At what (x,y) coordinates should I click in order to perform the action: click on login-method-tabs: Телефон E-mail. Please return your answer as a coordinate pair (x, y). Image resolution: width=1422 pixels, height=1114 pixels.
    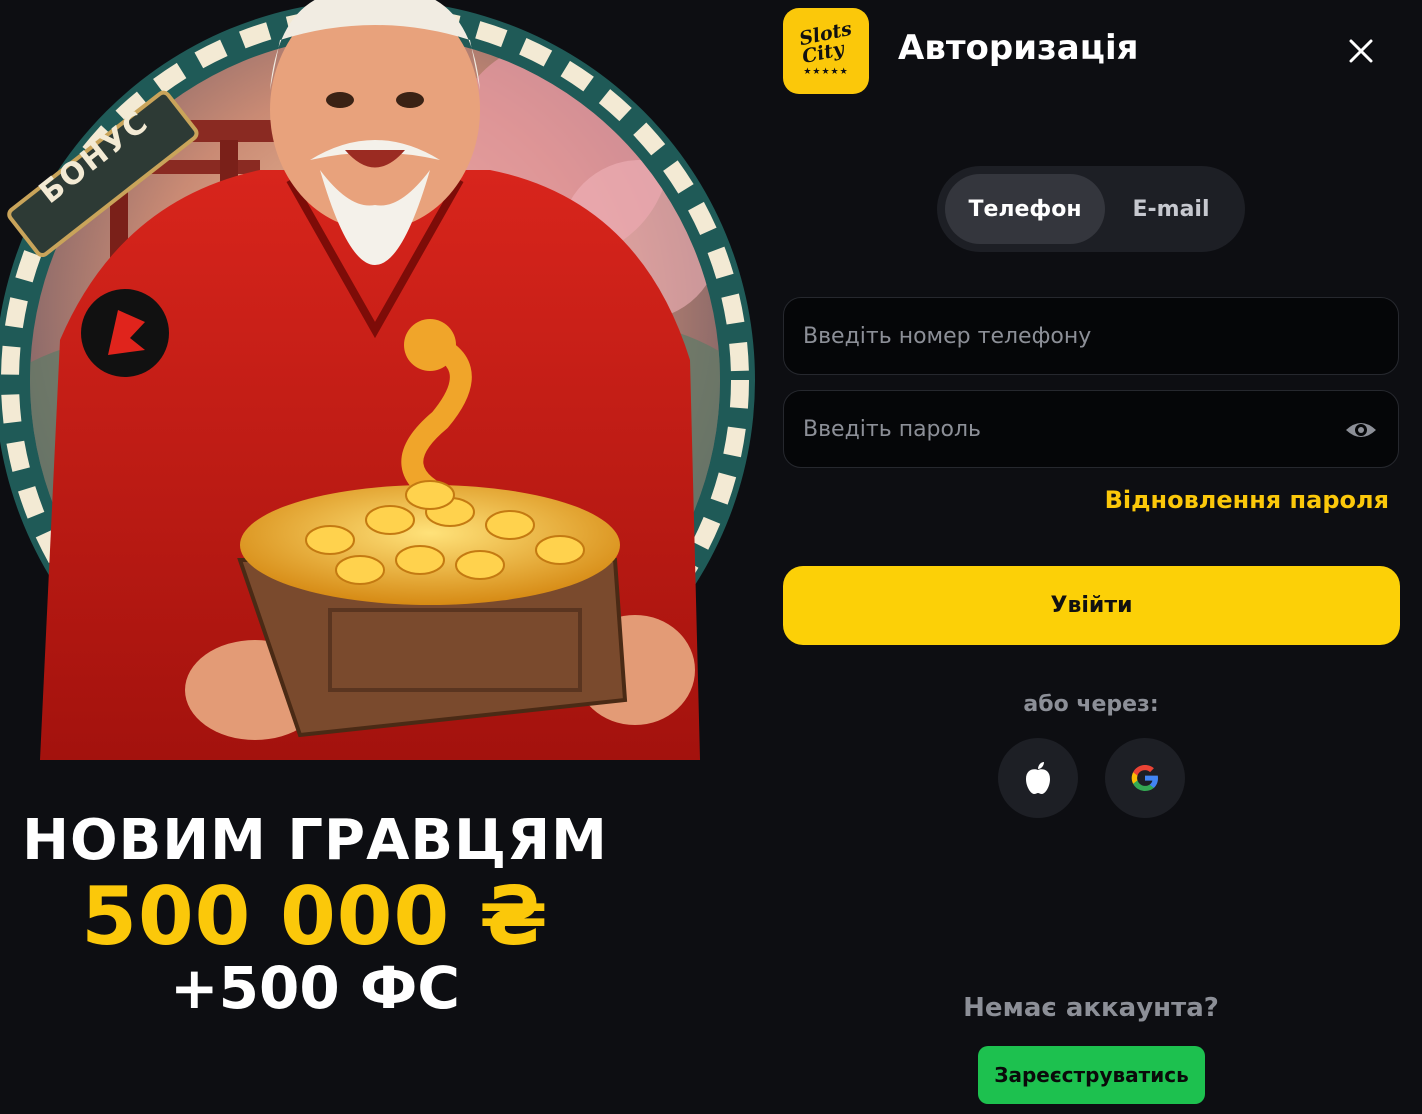
    Looking at the image, I should click on (1091, 209).